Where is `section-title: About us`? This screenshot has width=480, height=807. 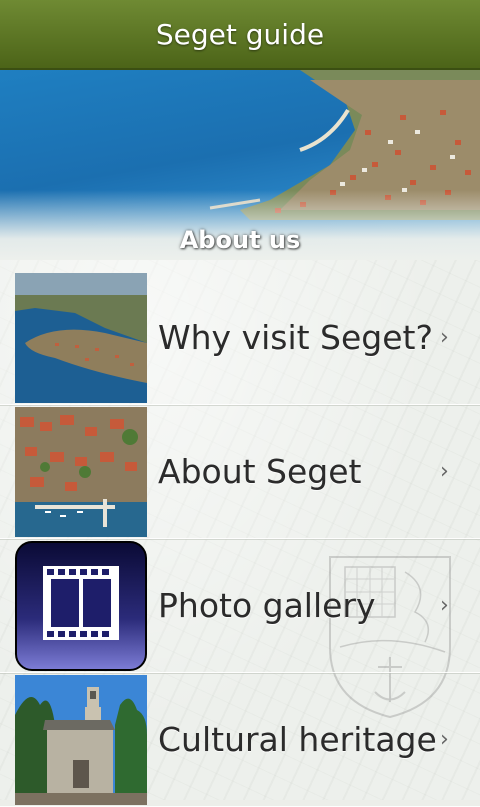
section-title: About us is located at coordinates (240, 240).